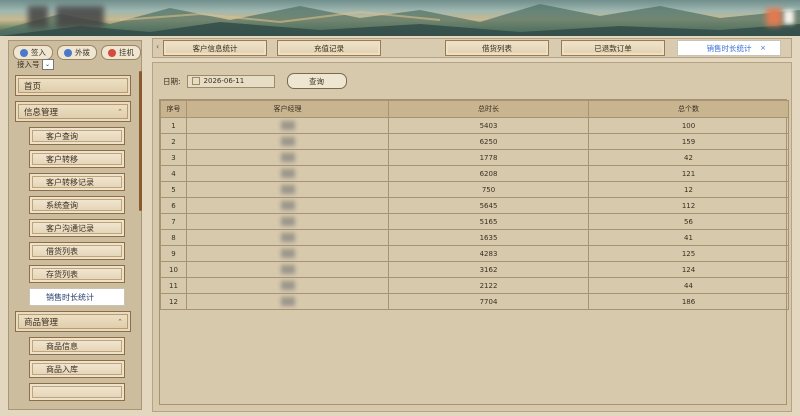  Describe the element at coordinates (173, 141) in the screenshot. I see `index-cell: 2` at that location.